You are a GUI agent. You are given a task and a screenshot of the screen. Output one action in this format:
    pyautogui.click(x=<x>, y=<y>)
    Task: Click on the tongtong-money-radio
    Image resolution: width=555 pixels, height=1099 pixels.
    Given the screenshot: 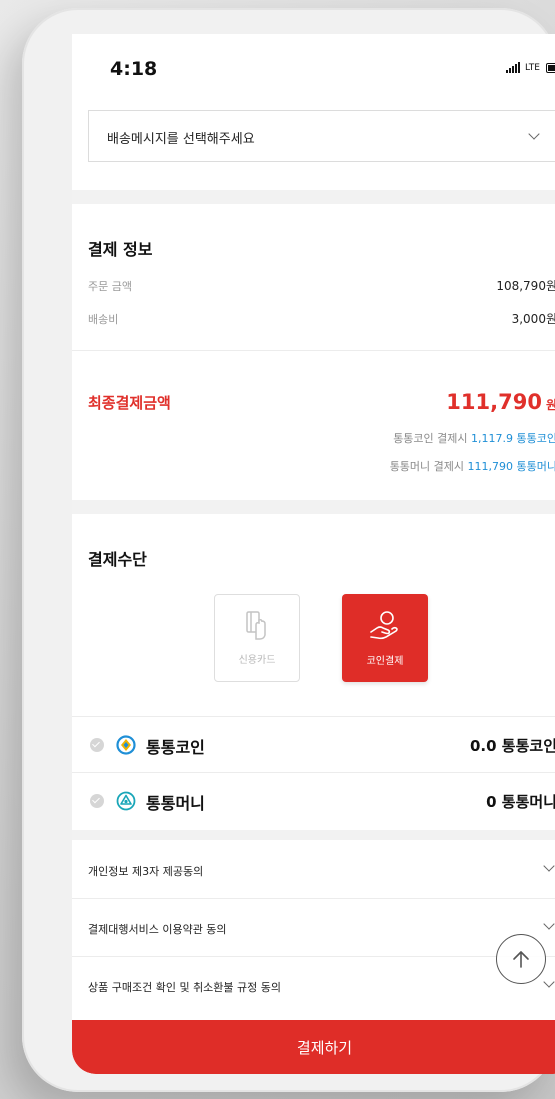 What is the action you would take?
    pyautogui.click(x=97, y=801)
    